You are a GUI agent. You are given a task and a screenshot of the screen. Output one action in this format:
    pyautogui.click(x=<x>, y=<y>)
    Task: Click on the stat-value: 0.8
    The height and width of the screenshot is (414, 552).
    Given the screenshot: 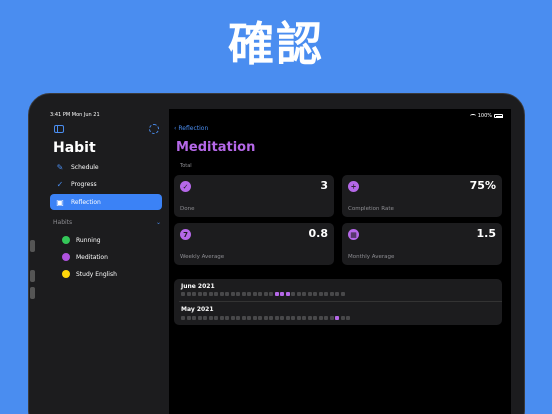 What is the action you would take?
    pyautogui.click(x=318, y=233)
    